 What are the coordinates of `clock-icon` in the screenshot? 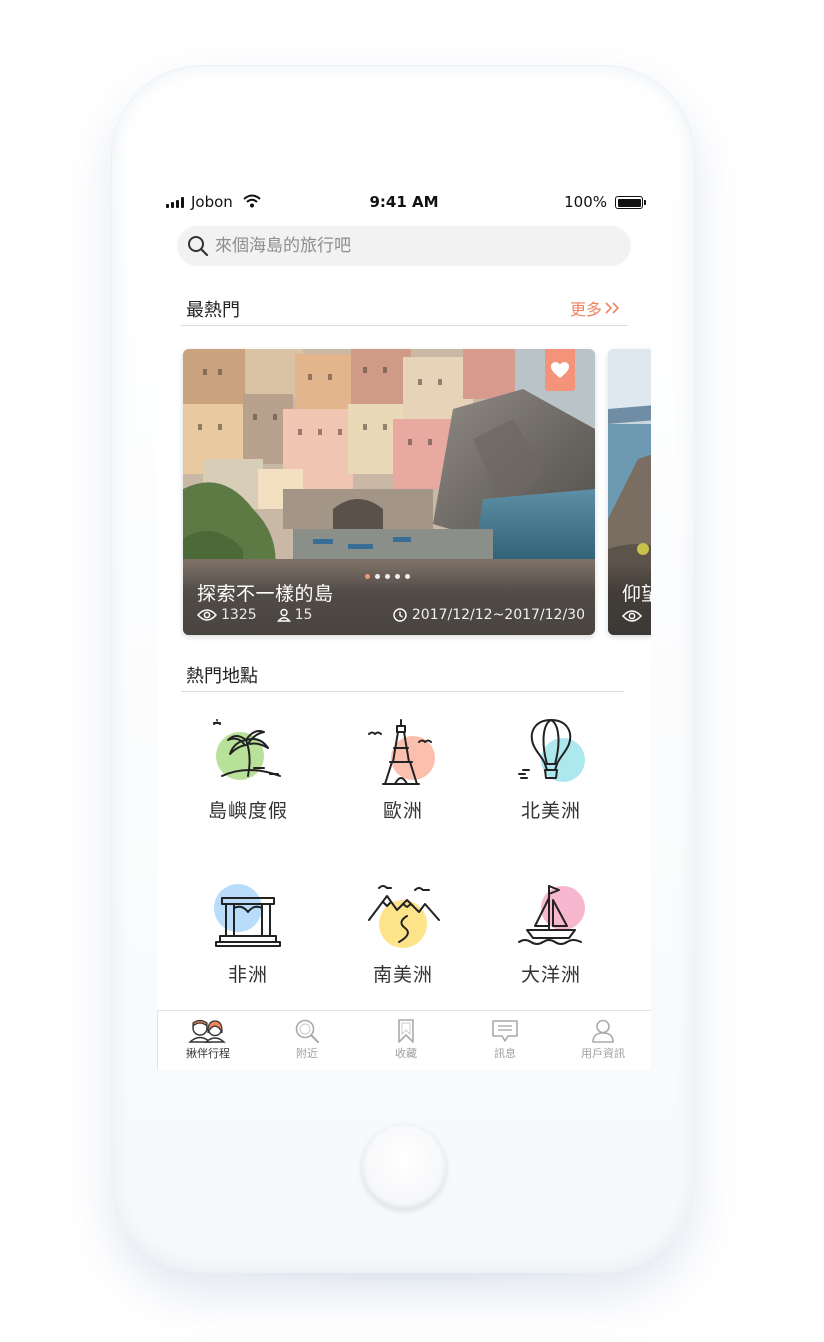 It's located at (400, 615).